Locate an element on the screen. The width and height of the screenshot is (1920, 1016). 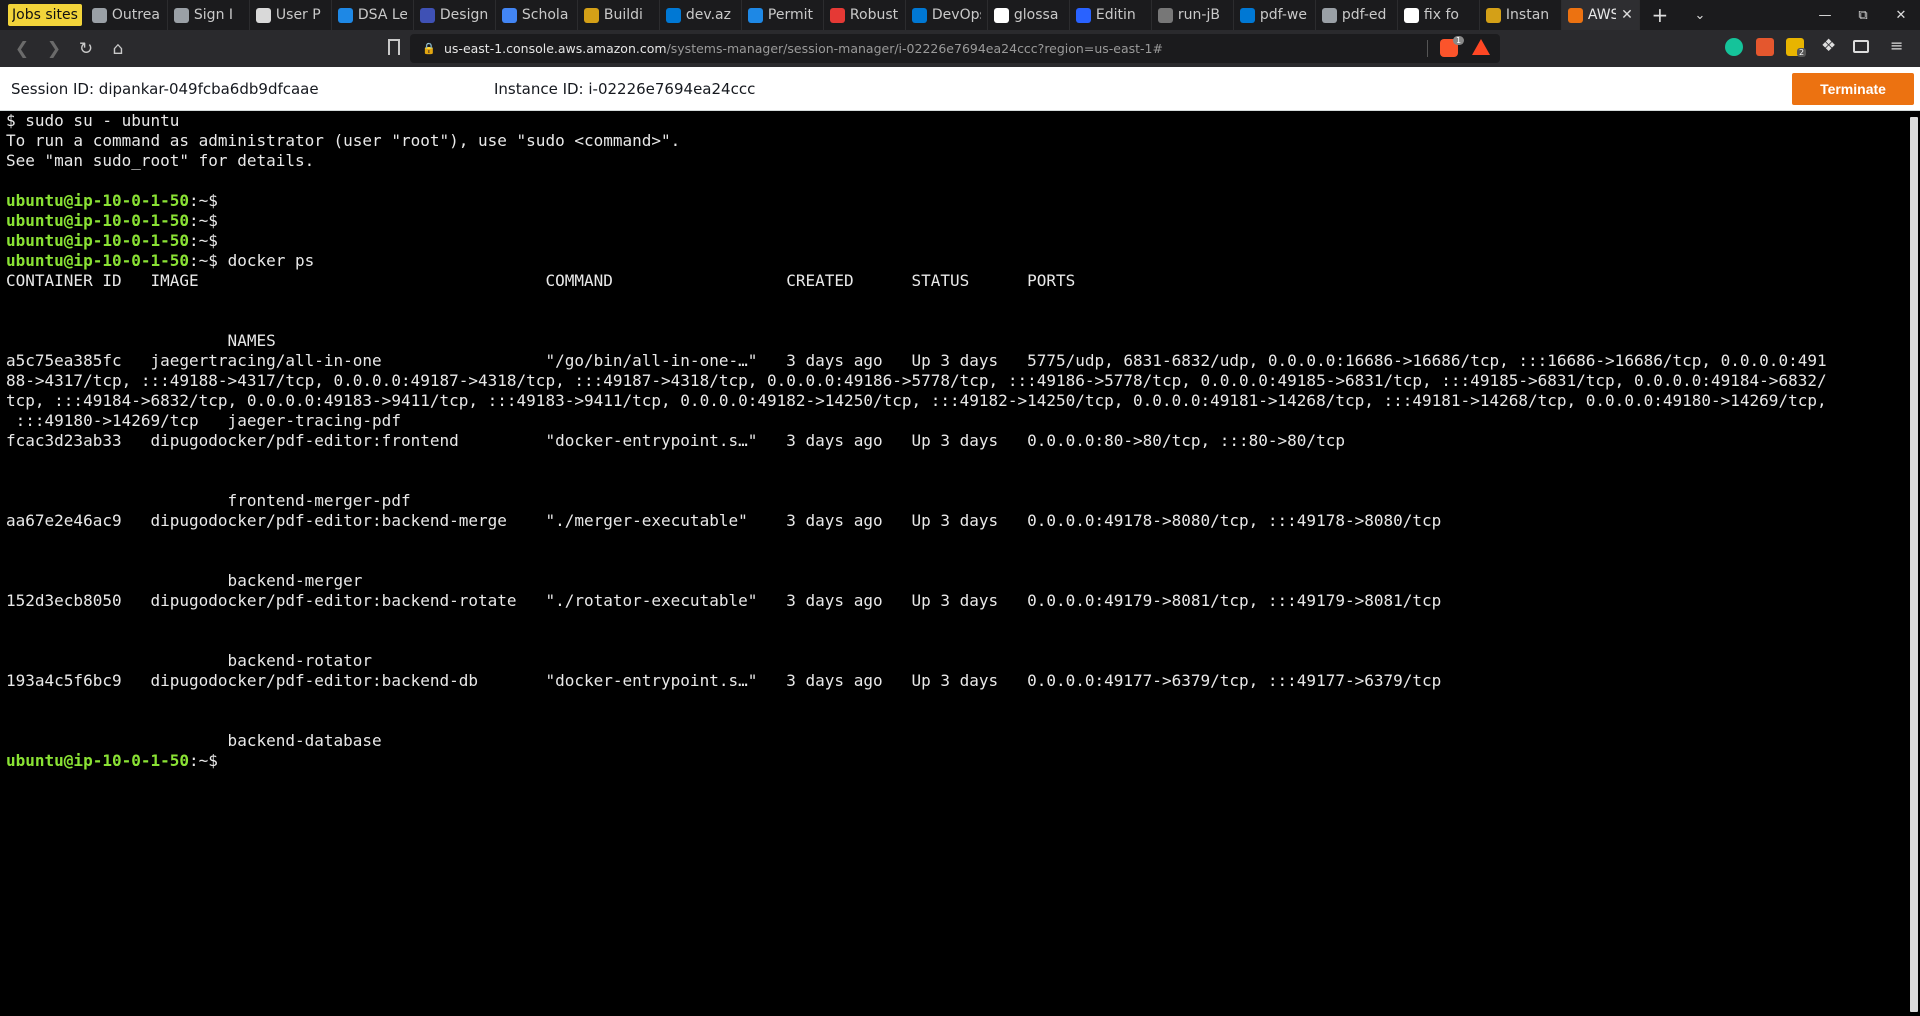
lock-icon: 🔒 is located at coordinates (429, 48).